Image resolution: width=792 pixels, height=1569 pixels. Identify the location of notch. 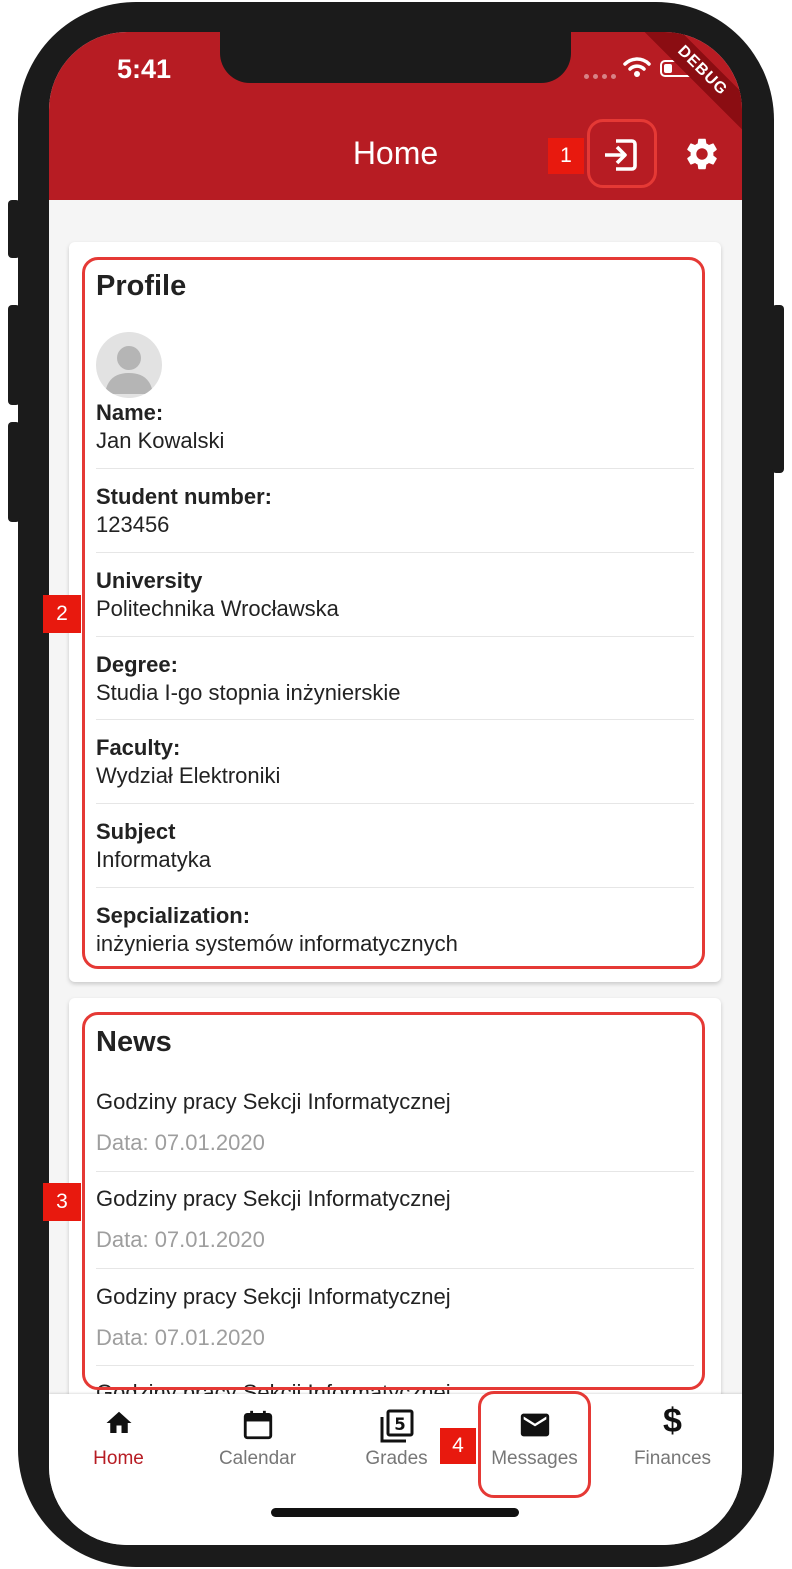
(395, 57).